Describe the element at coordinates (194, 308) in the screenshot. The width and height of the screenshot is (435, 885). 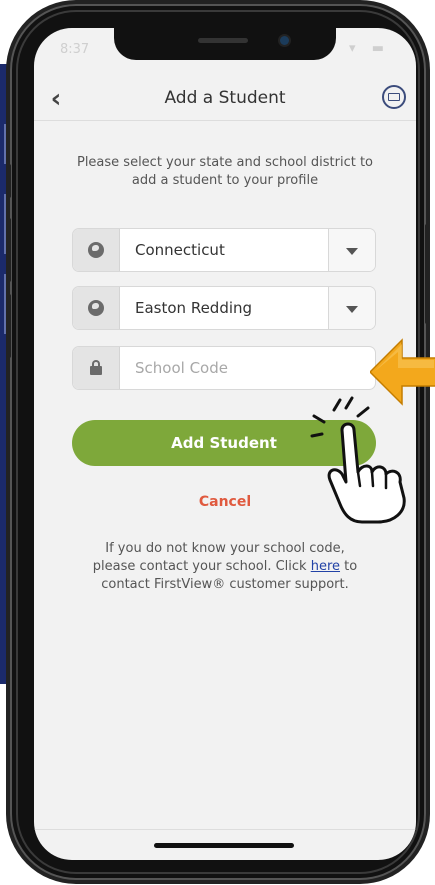
I see `district-value: Easton Redding` at that location.